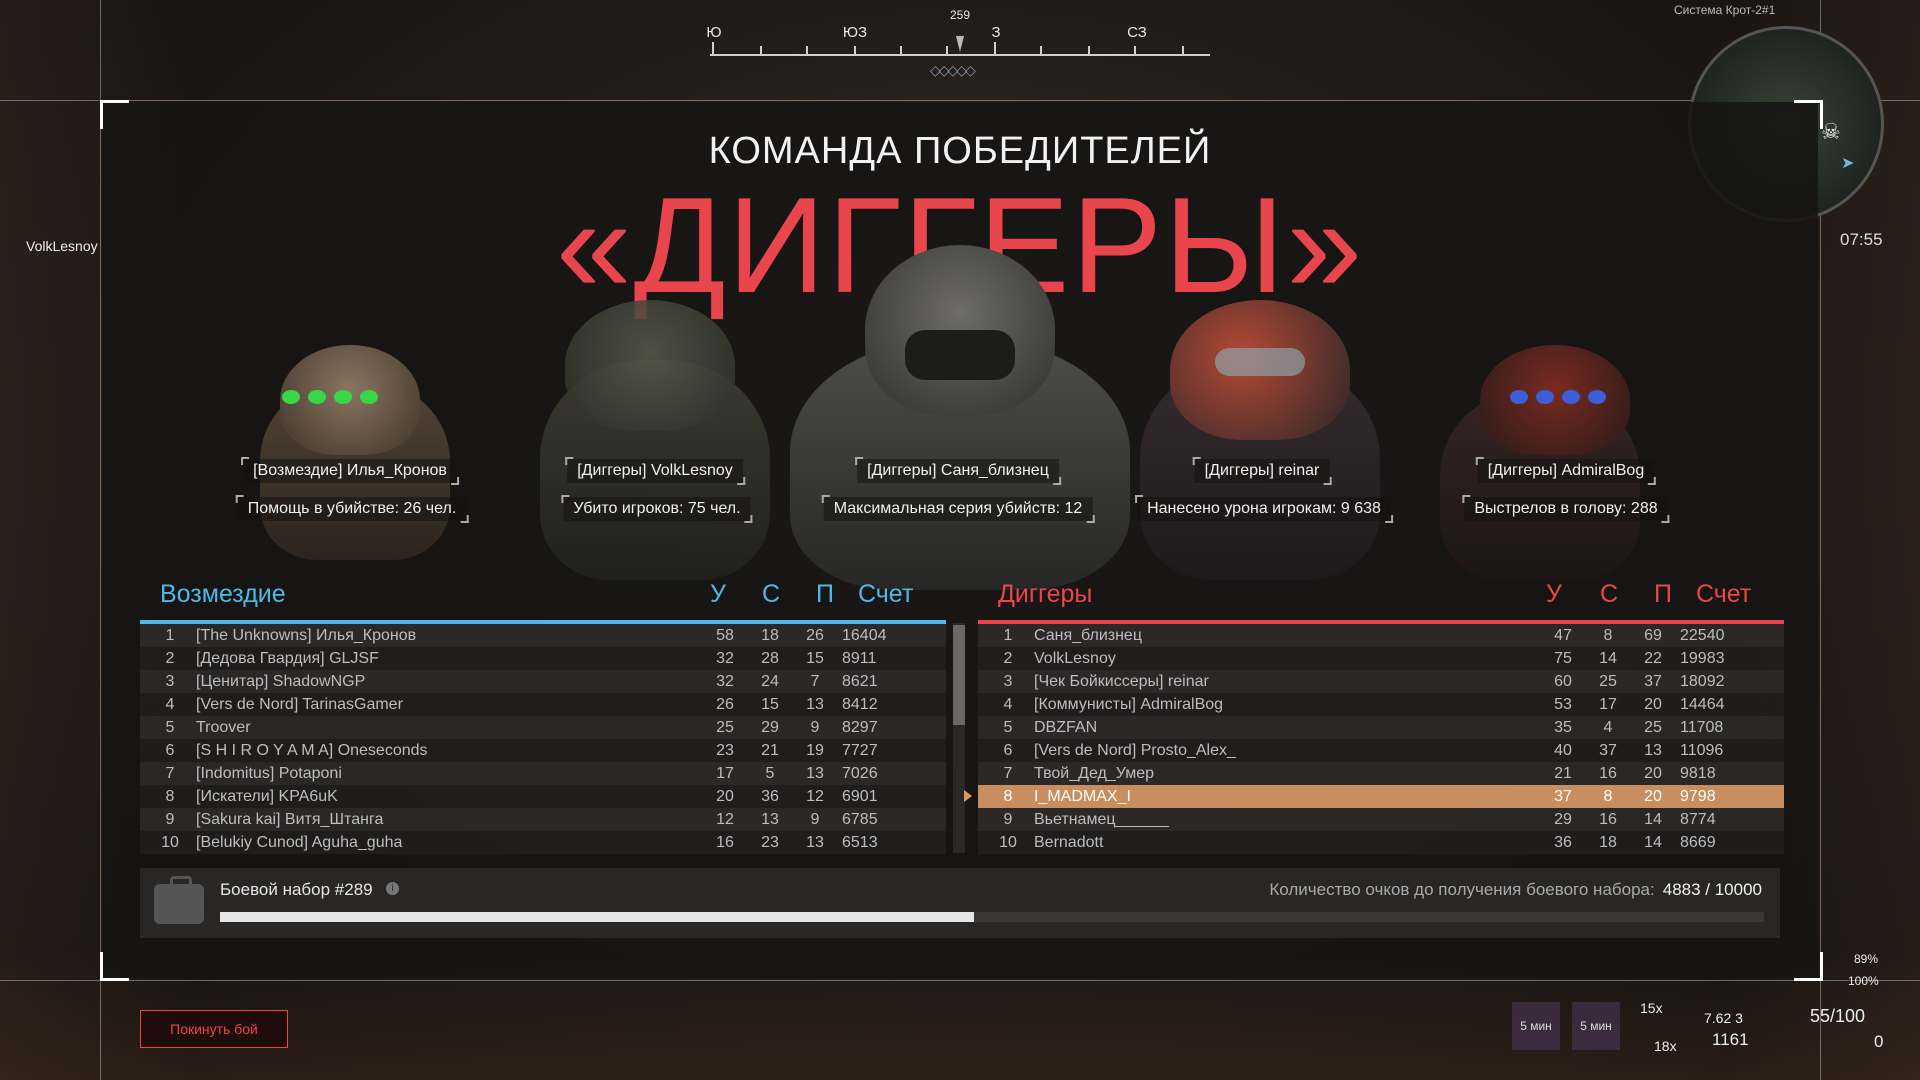  Describe the element at coordinates (543, 681) in the screenshot. I see `table-row: 3 [Ценитар] ShadowNGP 32 24 7 8621` at that location.